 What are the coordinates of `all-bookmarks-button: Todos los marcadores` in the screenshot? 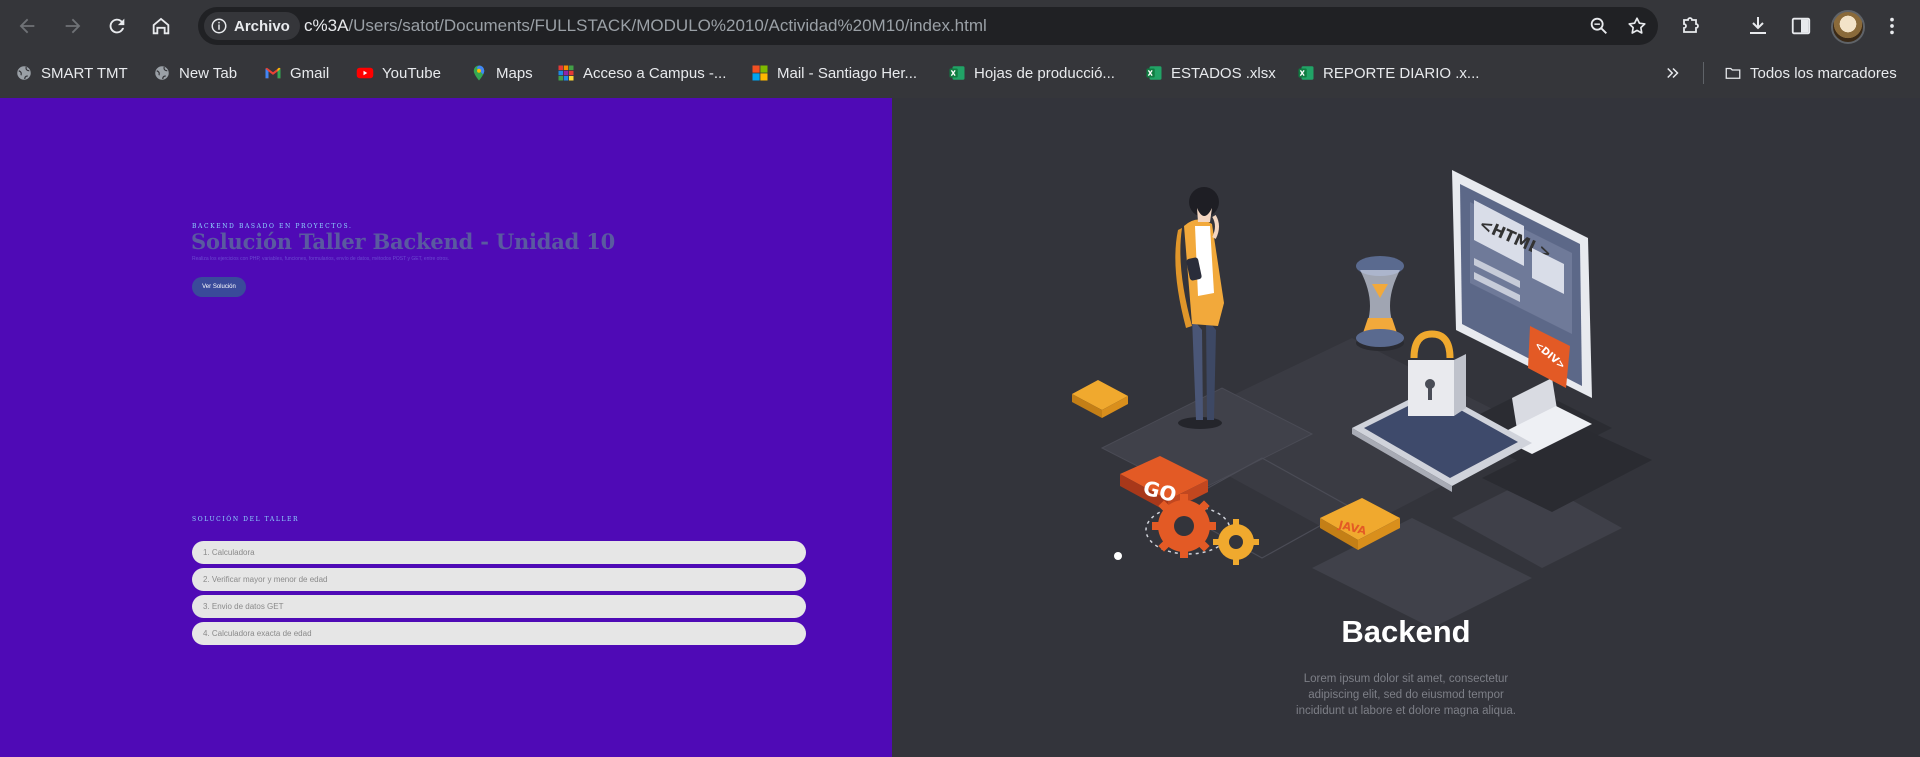 It's located at (1810, 73).